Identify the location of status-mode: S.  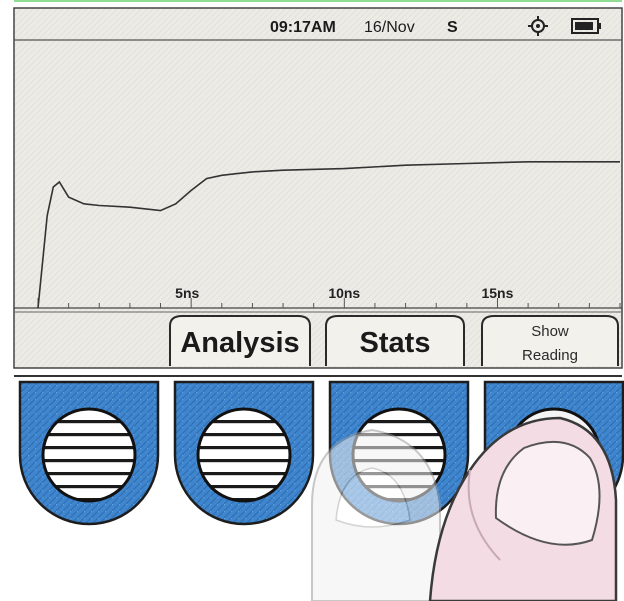
(452, 27).